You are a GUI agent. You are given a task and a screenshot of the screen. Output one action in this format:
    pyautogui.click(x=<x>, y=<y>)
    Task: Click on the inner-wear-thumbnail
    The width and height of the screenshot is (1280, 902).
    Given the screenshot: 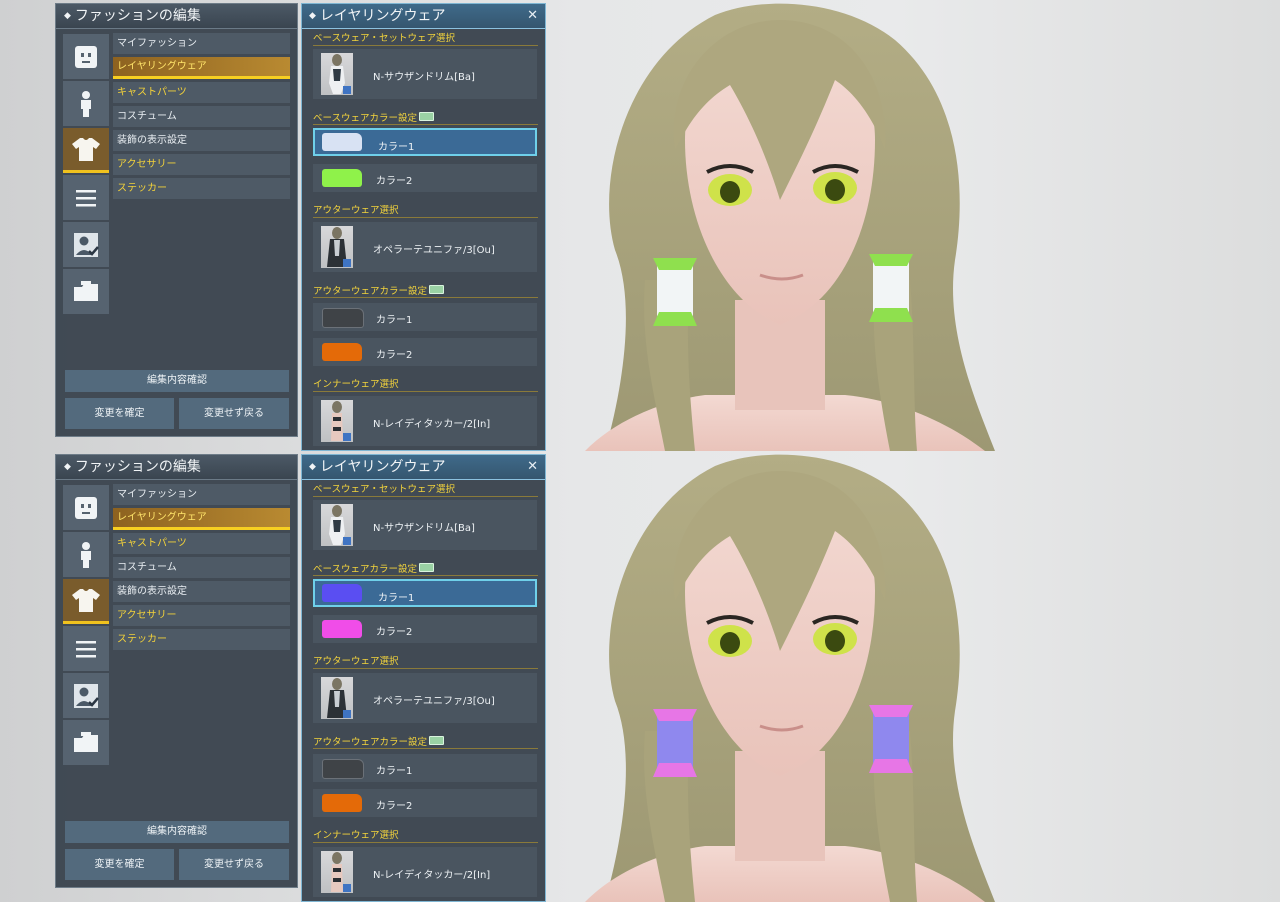 What is the action you would take?
    pyautogui.click(x=337, y=872)
    